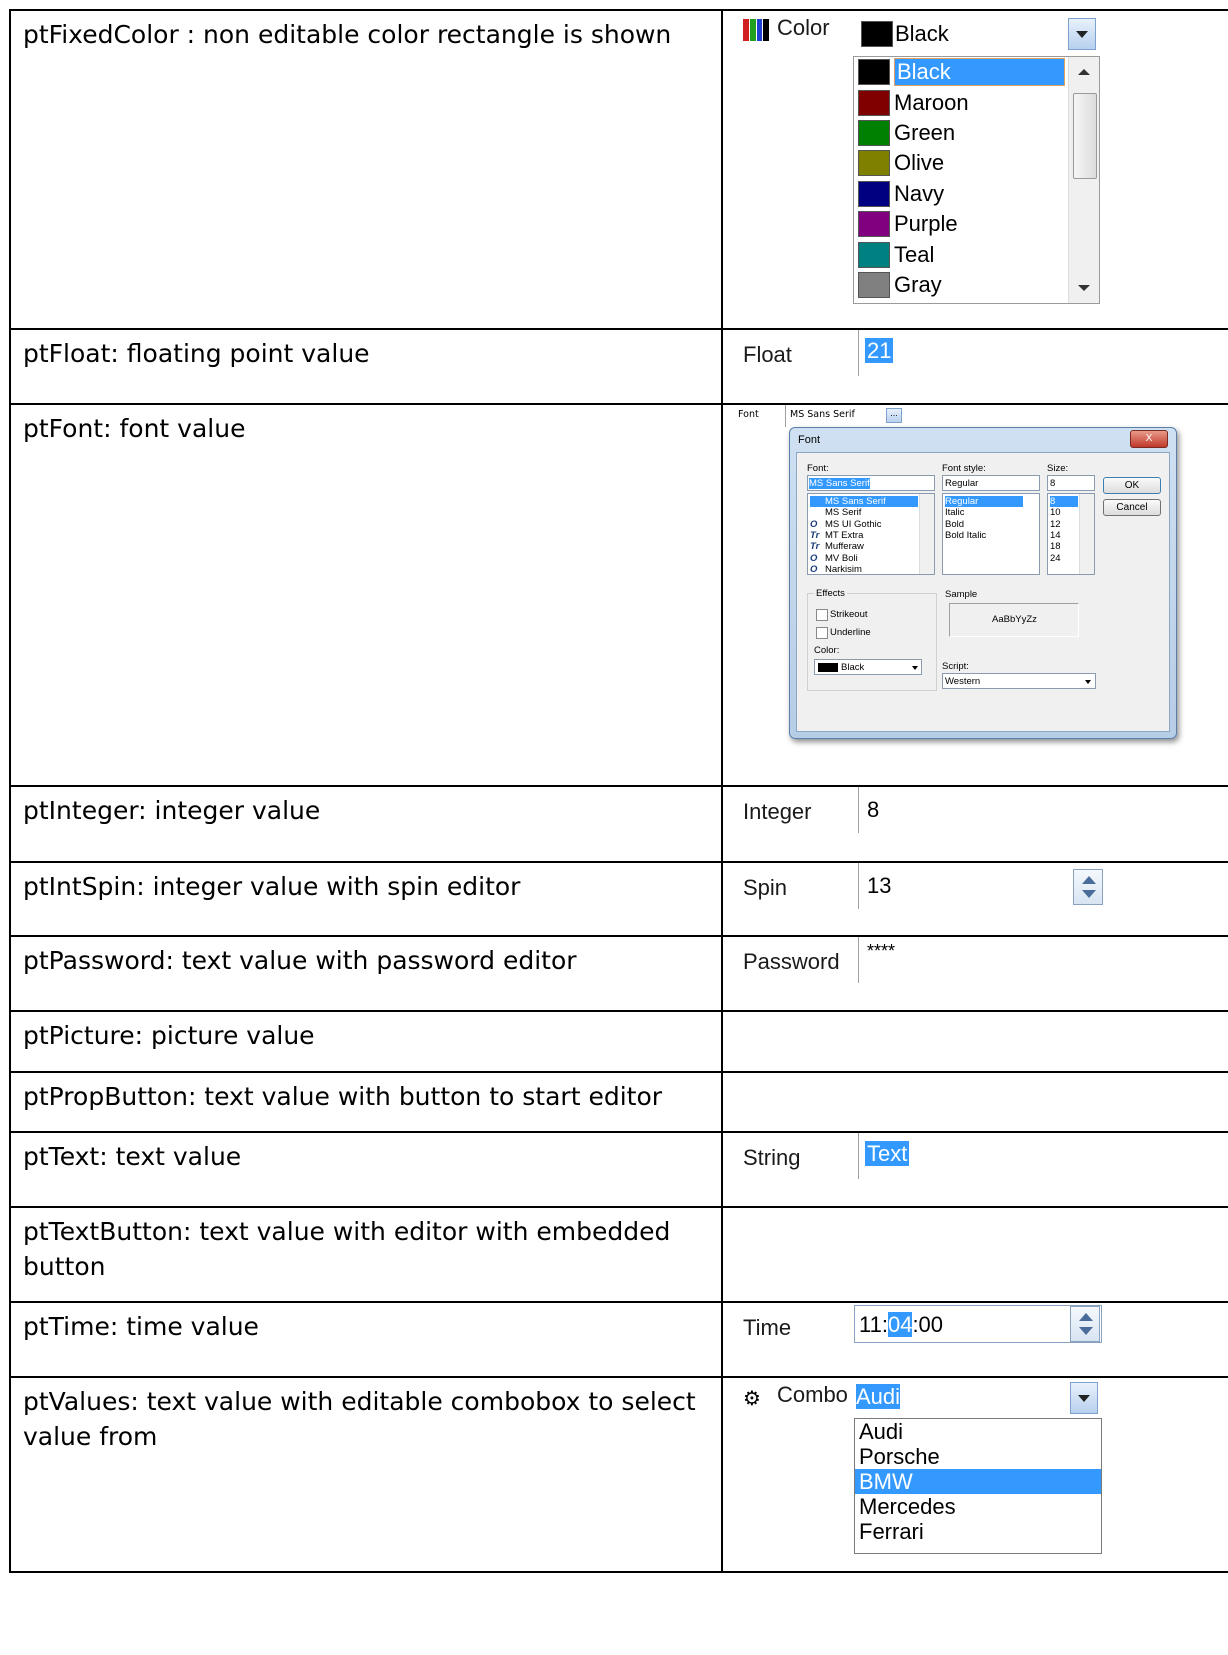  I want to click on font-option-6: O Narkisim, so click(836, 569).